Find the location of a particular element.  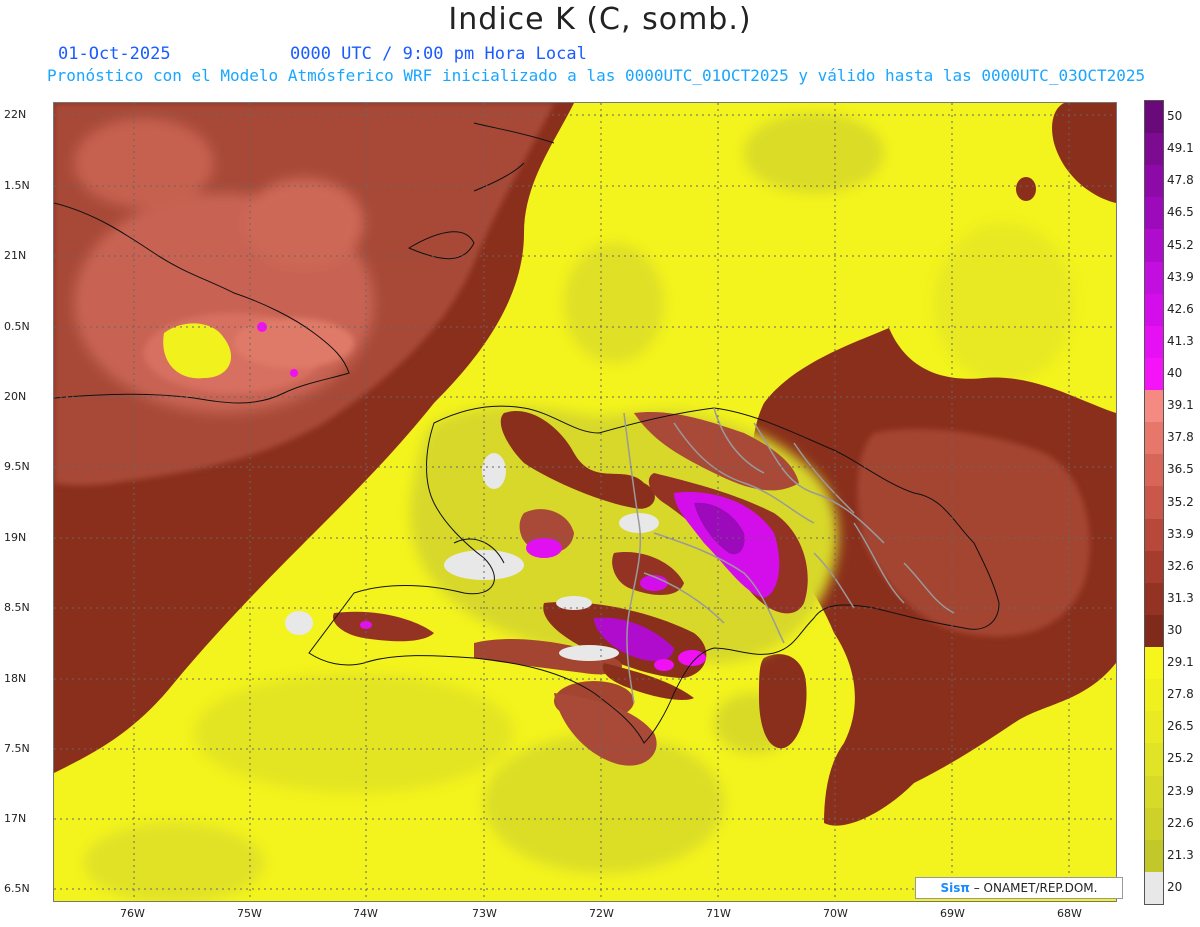

legend-label: 36.5 is located at coordinates (1180, 469).